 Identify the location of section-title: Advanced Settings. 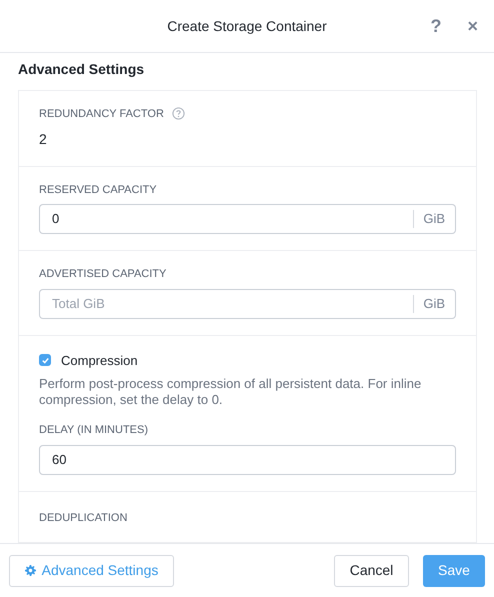
(82, 69).